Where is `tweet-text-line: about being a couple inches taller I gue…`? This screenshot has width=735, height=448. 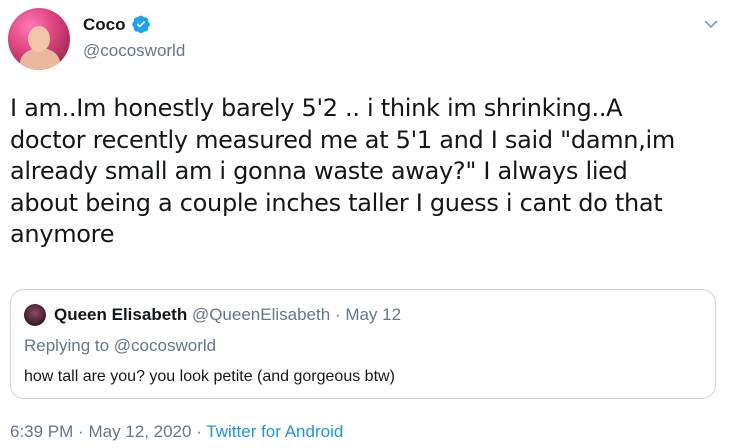 tweet-text-line: about being a couple inches taller I gue… is located at coordinates (336, 202).